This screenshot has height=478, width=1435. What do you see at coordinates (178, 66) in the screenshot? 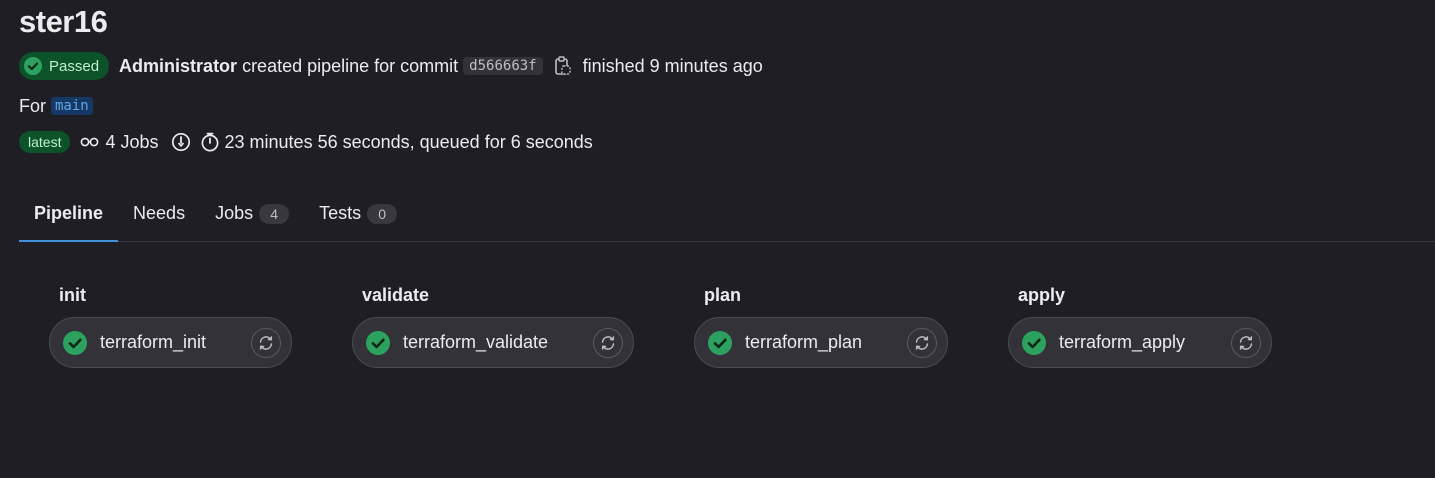
I see `author-link: Administrator` at bounding box center [178, 66].